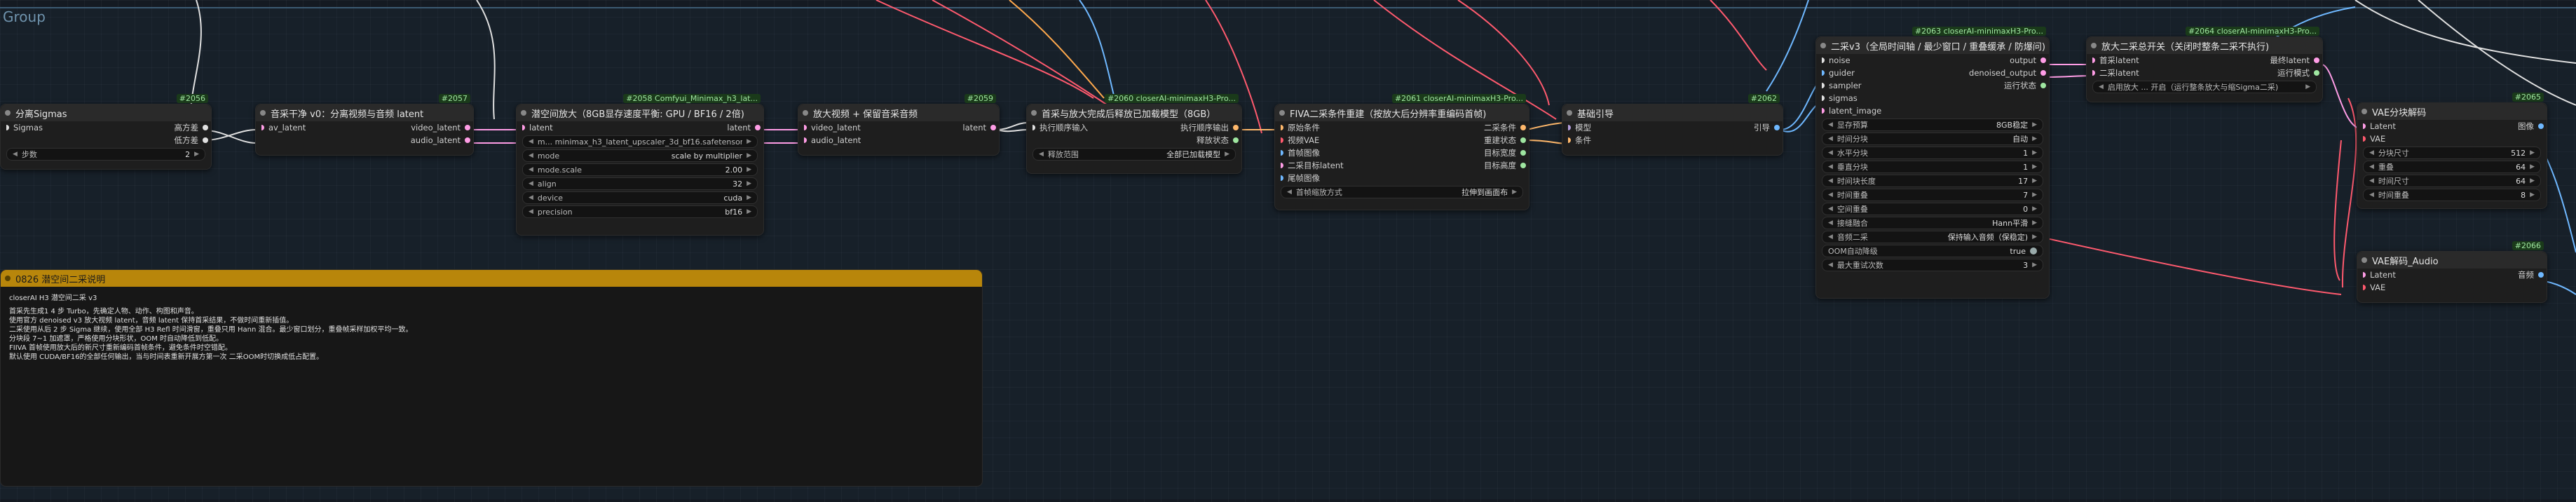 The width and height of the screenshot is (2576, 502). What do you see at coordinates (1932, 237) in the screenshot?
I see `audio-second-pass-widget: ◀ 音频二采 保持输入音频（保稳定) ▶` at bounding box center [1932, 237].